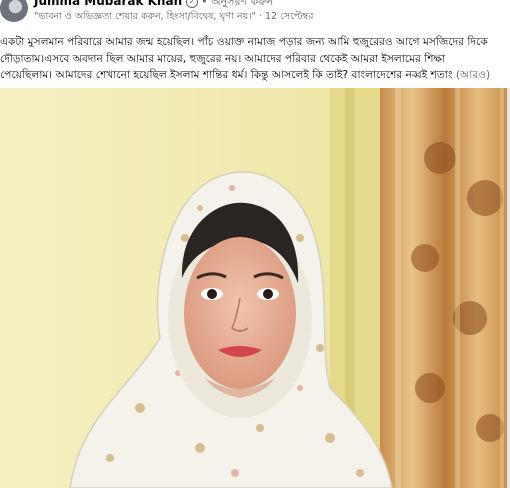  What do you see at coordinates (108, 4) in the screenshot?
I see `author-name: Jumma Mubarak Khan` at bounding box center [108, 4].